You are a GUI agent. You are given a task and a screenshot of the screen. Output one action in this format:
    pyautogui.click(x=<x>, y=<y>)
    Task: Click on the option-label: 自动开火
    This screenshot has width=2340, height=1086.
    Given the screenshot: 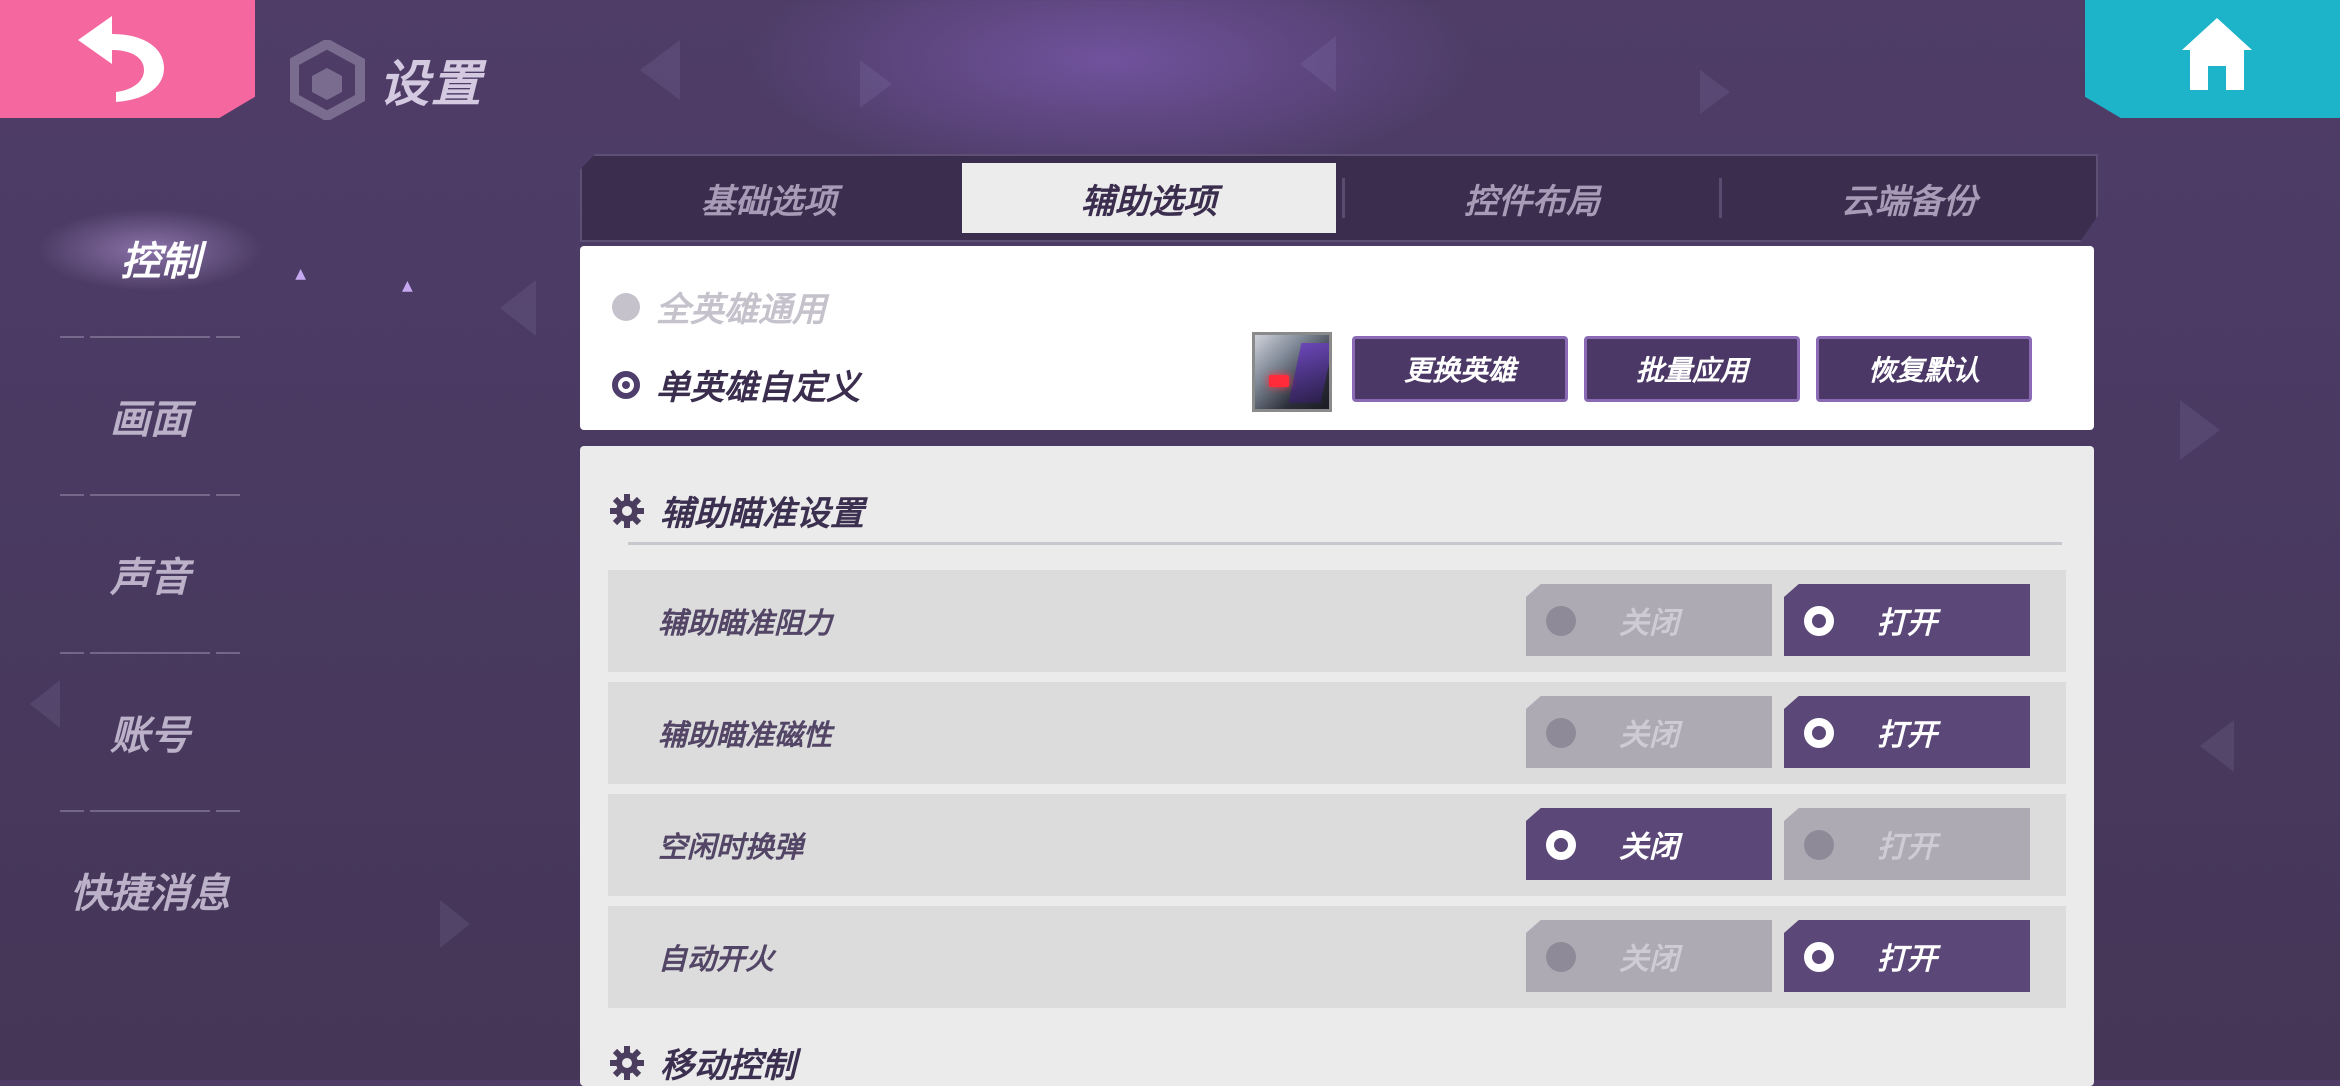 What is the action you would take?
    pyautogui.click(x=716, y=959)
    